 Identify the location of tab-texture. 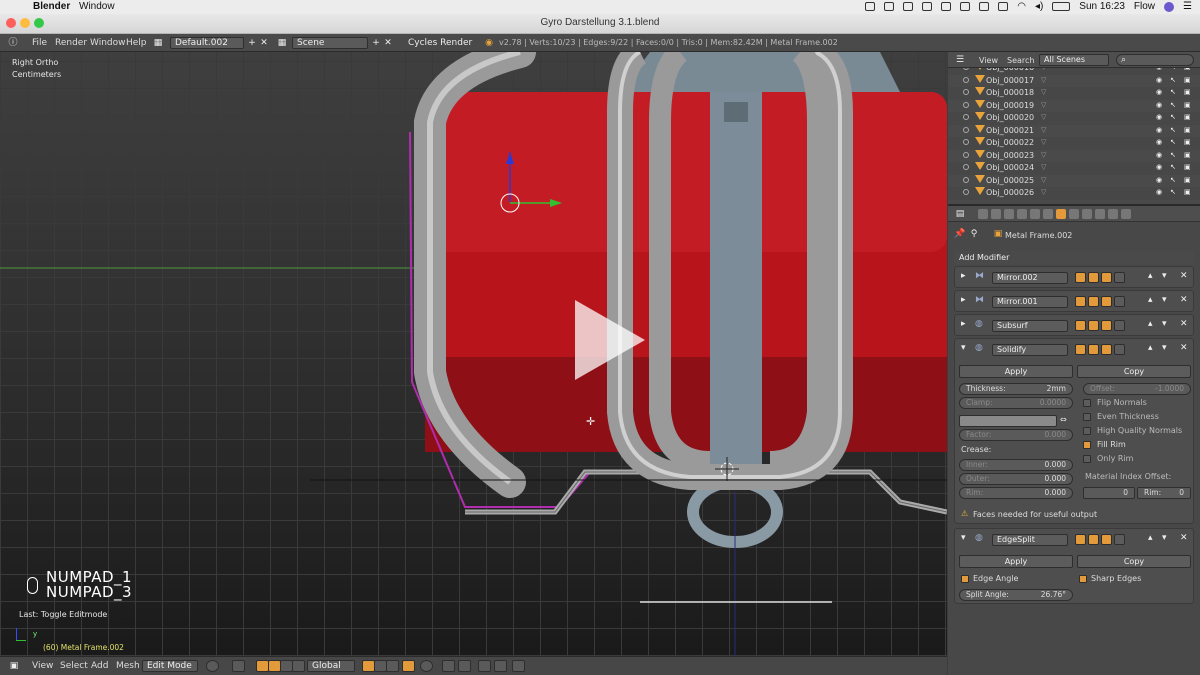
(1100, 214).